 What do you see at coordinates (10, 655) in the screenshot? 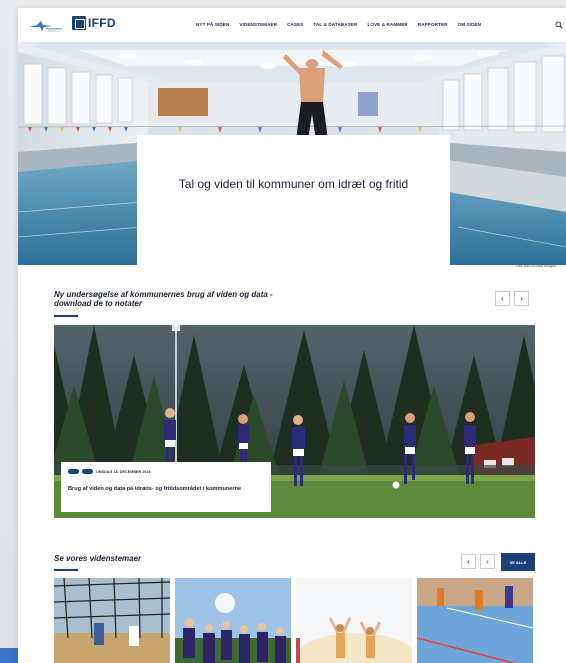
I see `background-accent` at bounding box center [10, 655].